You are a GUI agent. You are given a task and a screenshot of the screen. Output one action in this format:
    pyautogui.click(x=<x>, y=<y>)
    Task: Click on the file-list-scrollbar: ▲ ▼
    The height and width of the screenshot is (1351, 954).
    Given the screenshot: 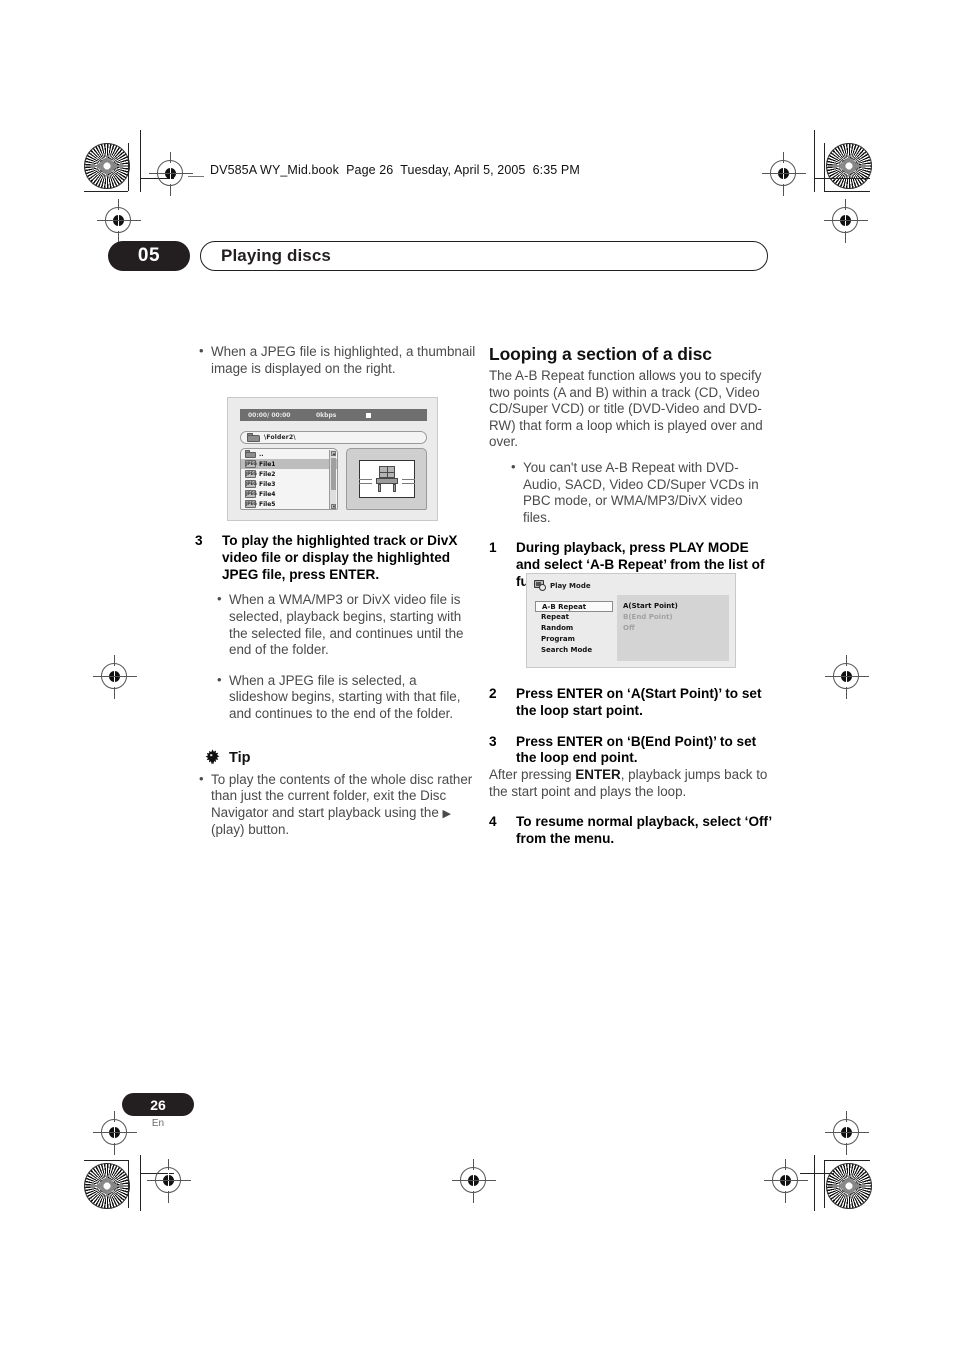 What is the action you would take?
    pyautogui.click(x=332, y=479)
    